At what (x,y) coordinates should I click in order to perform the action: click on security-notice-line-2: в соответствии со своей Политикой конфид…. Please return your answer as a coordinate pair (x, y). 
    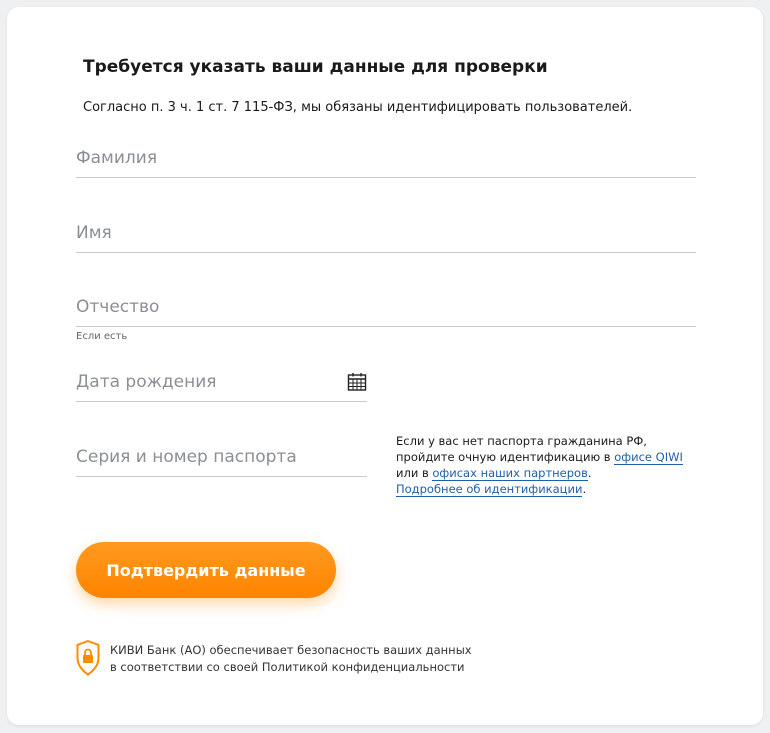
    Looking at the image, I should click on (287, 667).